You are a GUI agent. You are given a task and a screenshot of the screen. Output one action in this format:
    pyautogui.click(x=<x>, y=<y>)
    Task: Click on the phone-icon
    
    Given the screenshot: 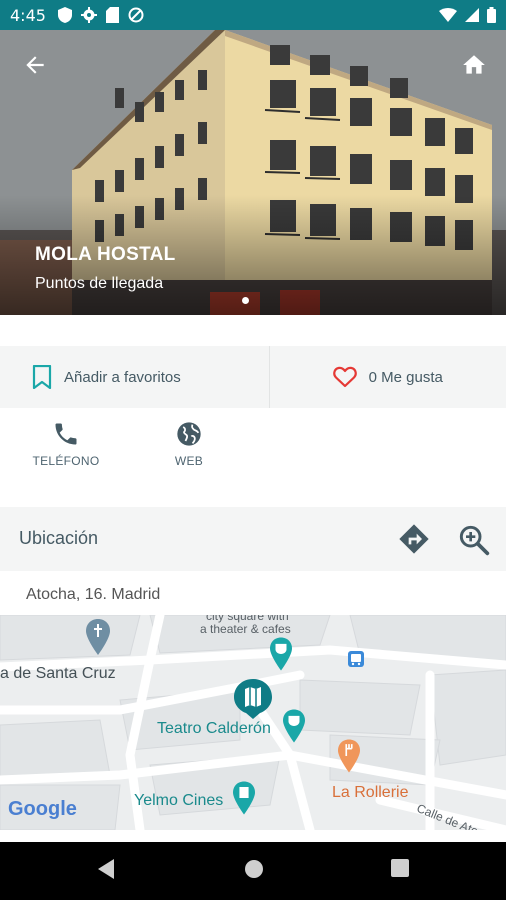 What is the action you would take?
    pyautogui.click(x=66, y=434)
    